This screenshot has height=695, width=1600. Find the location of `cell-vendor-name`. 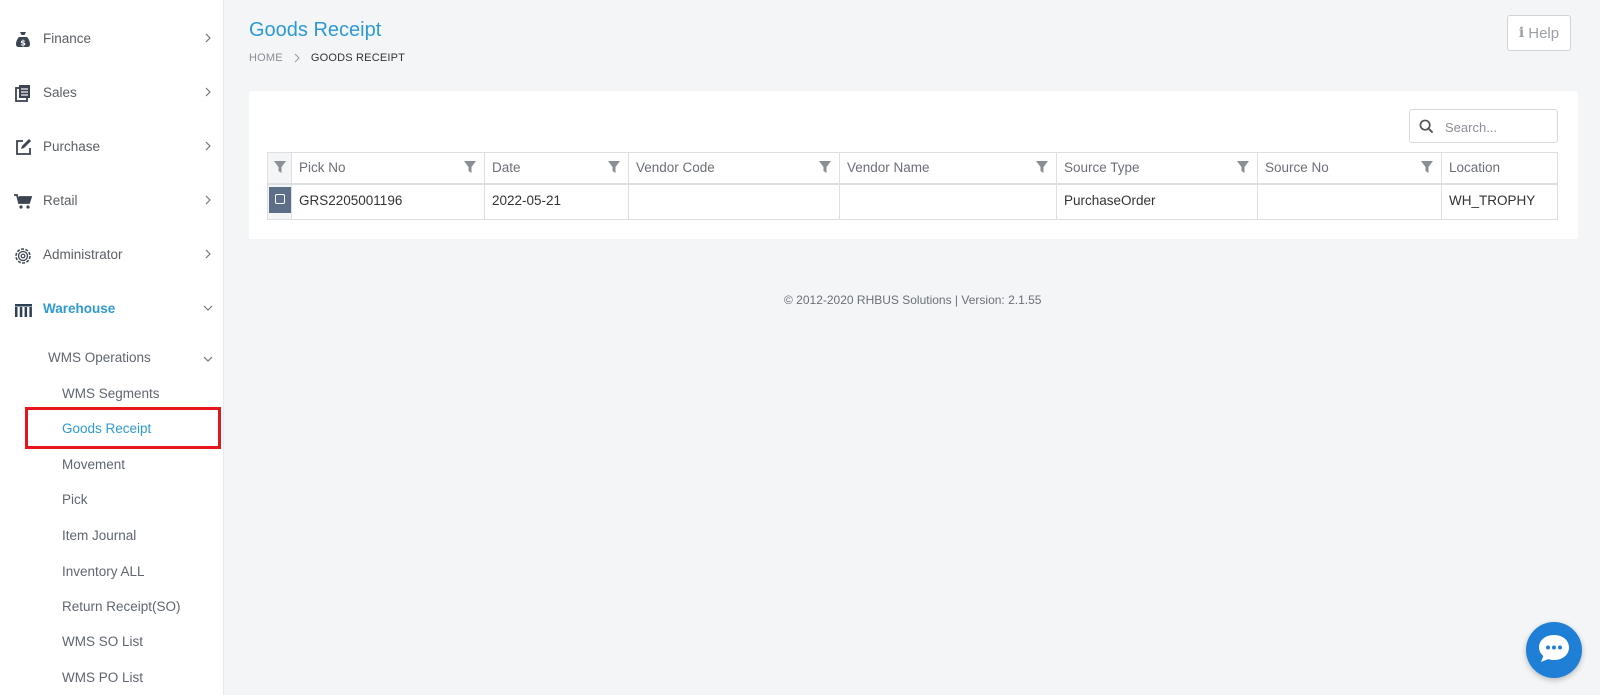

cell-vendor-name is located at coordinates (948, 202).